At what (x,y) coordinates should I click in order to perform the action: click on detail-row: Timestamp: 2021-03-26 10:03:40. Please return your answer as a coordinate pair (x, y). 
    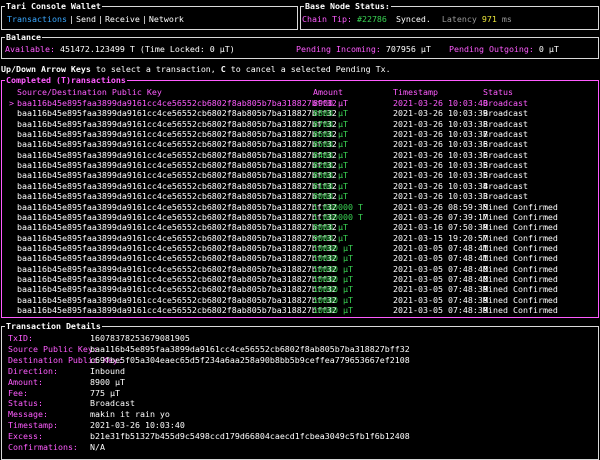
    Looking at the image, I should click on (96, 425).